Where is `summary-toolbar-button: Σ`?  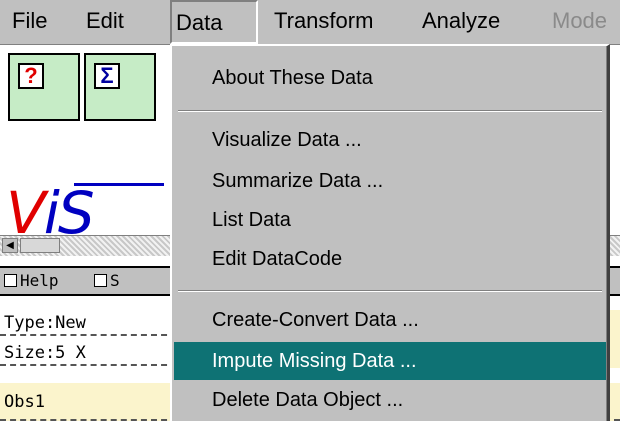 summary-toolbar-button: Σ is located at coordinates (120, 87).